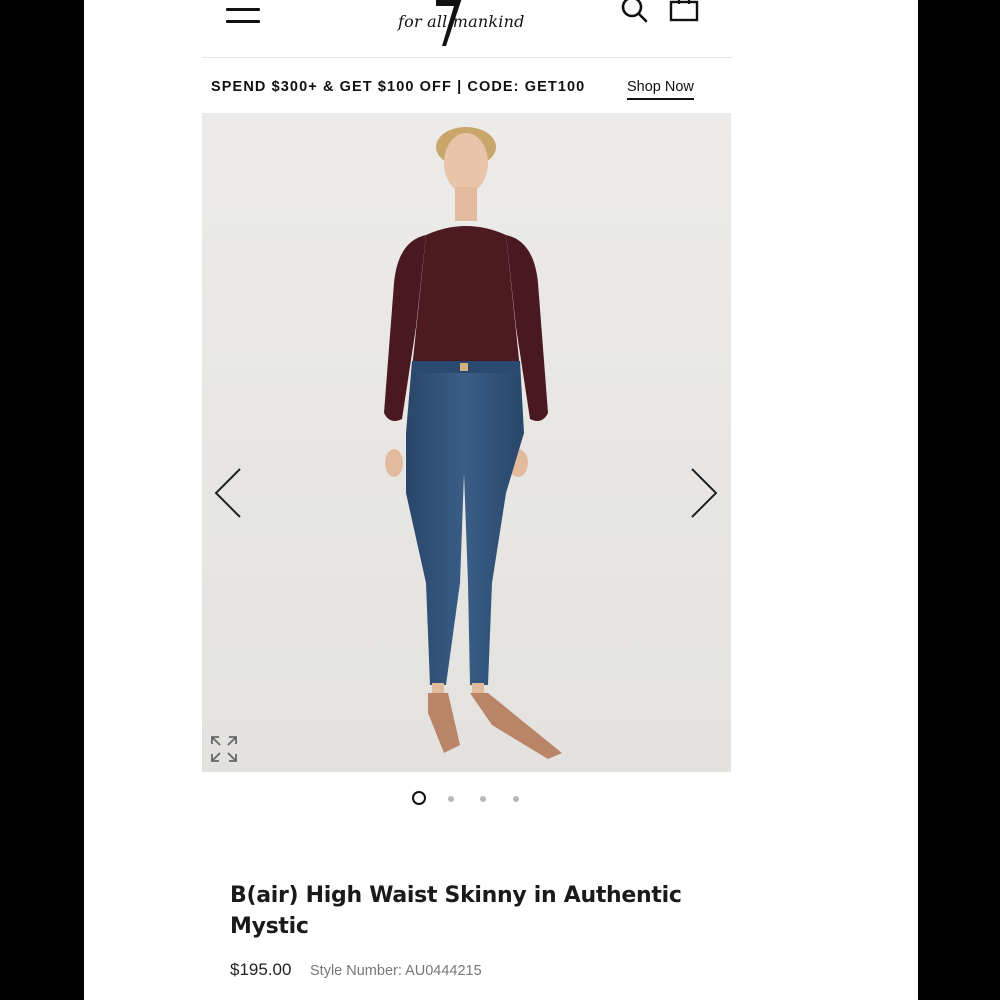 The height and width of the screenshot is (1000, 1000). I want to click on shopping-bag-icon, so click(684, 12).